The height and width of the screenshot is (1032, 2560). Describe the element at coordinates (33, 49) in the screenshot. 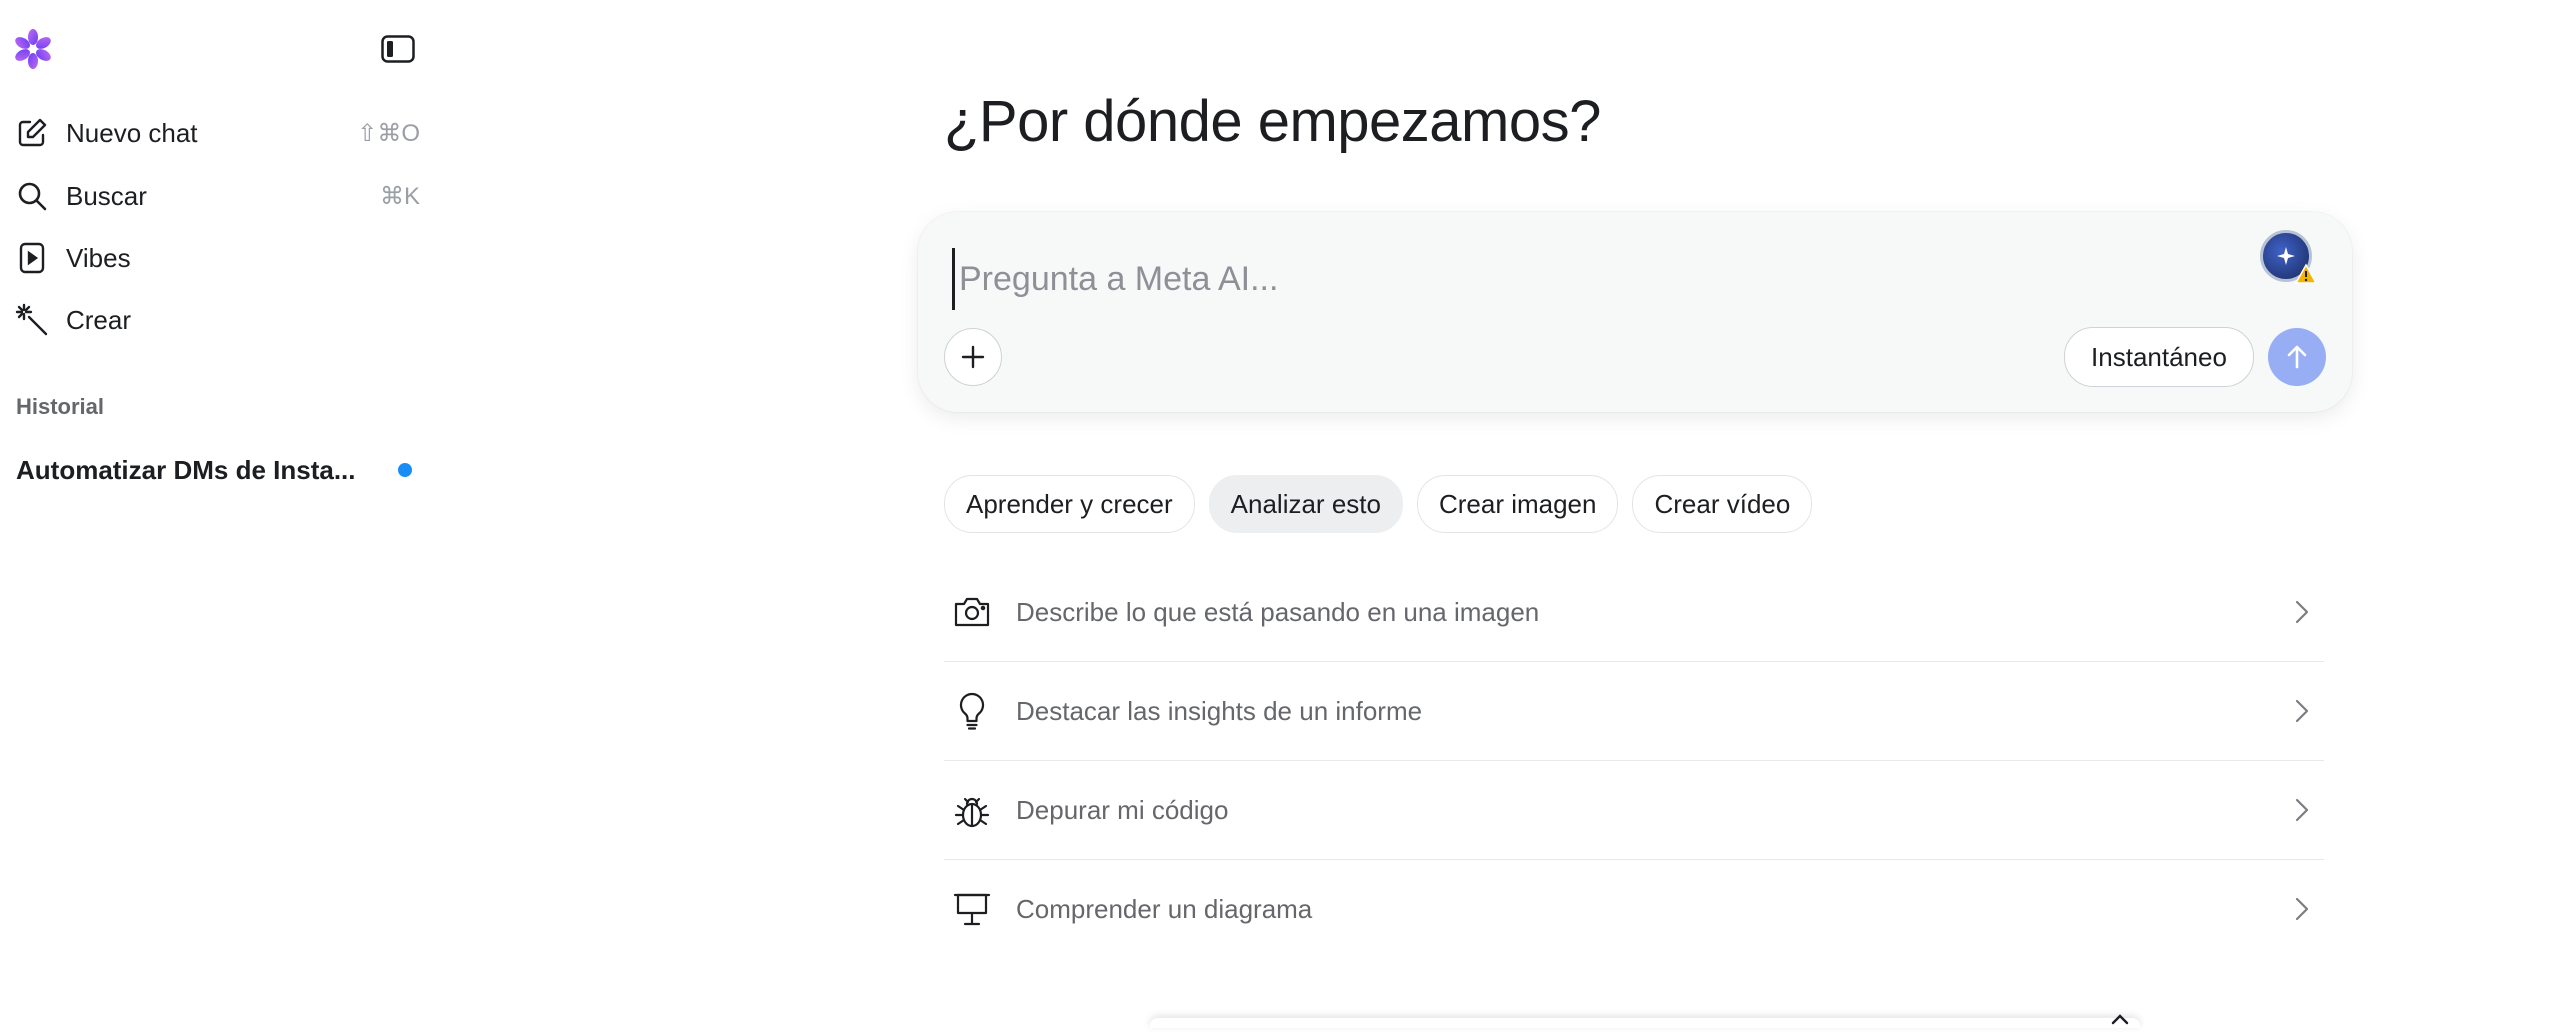

I see `meta-ai-logo-icon` at that location.